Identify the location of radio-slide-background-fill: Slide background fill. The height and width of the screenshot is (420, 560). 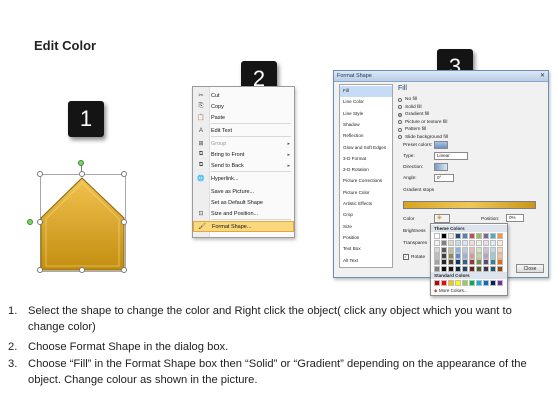
(423, 137).